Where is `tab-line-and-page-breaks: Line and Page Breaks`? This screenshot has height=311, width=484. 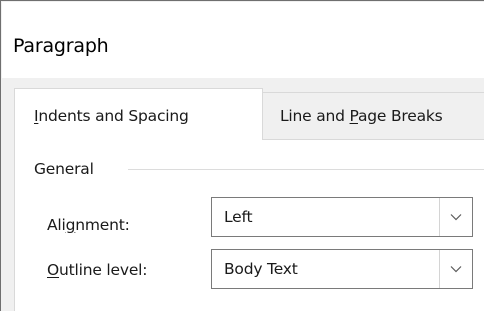
tab-line-and-page-breaks: Line and Page Breaks is located at coordinates (373, 115).